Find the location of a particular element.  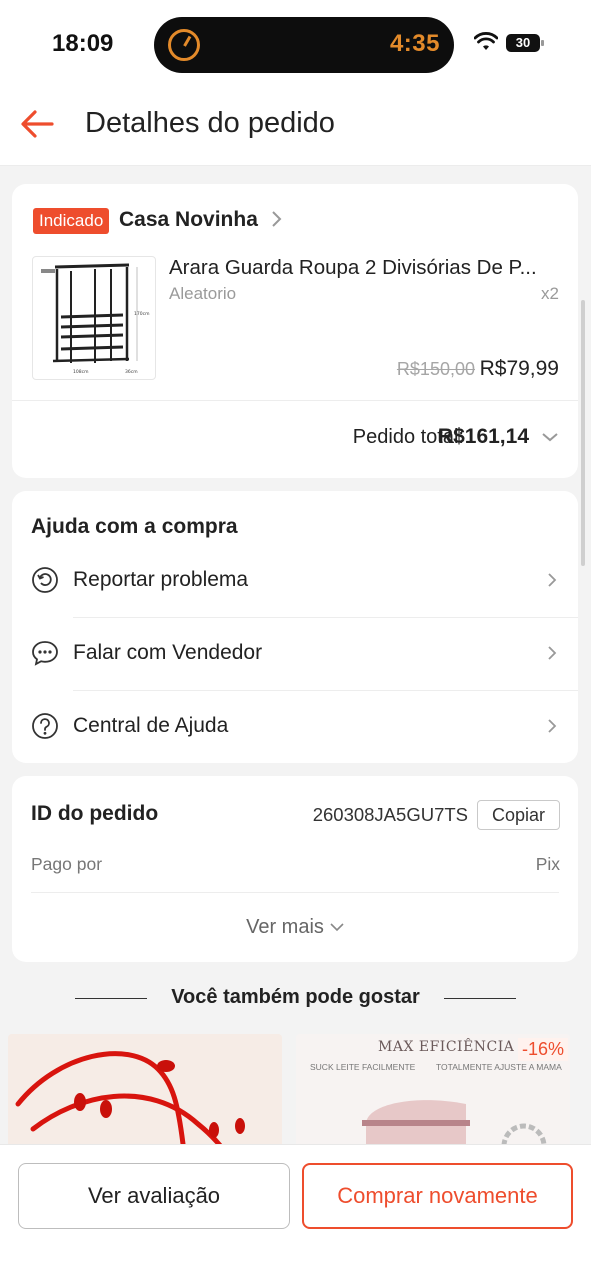

product-quantity: x2 is located at coordinates (550, 293).